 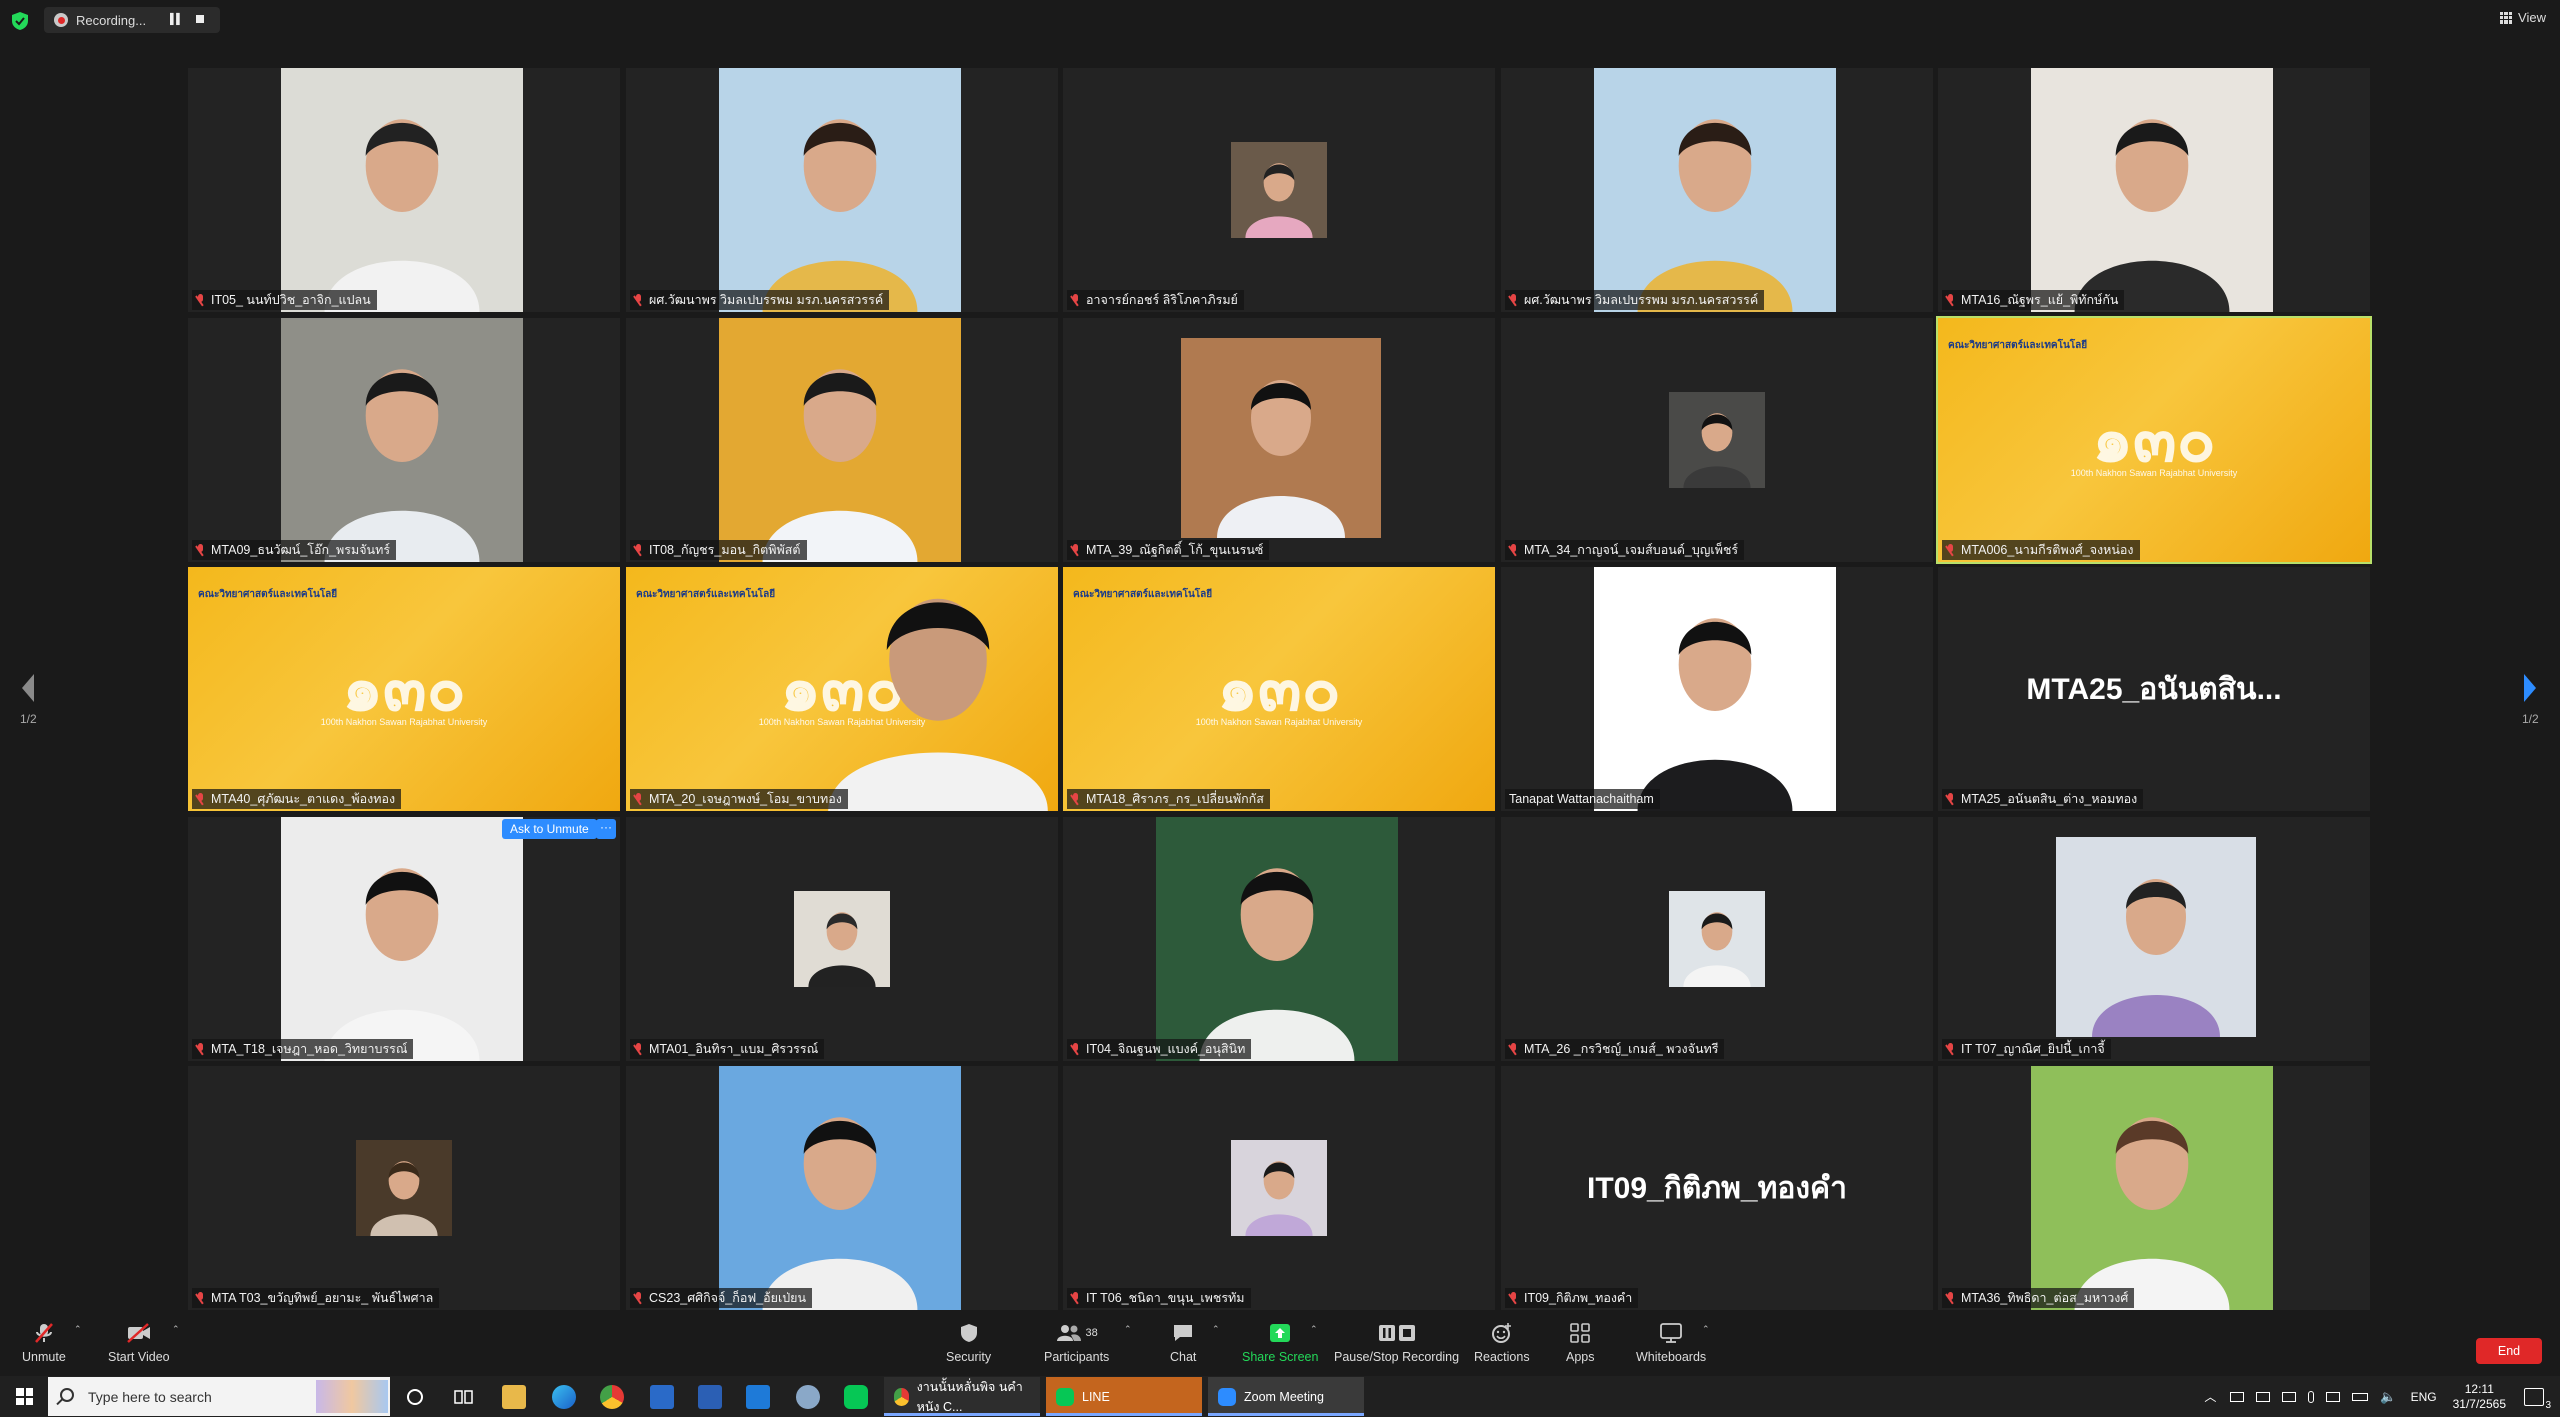 What do you see at coordinates (710, 1397) in the screenshot?
I see `word-icon` at bounding box center [710, 1397].